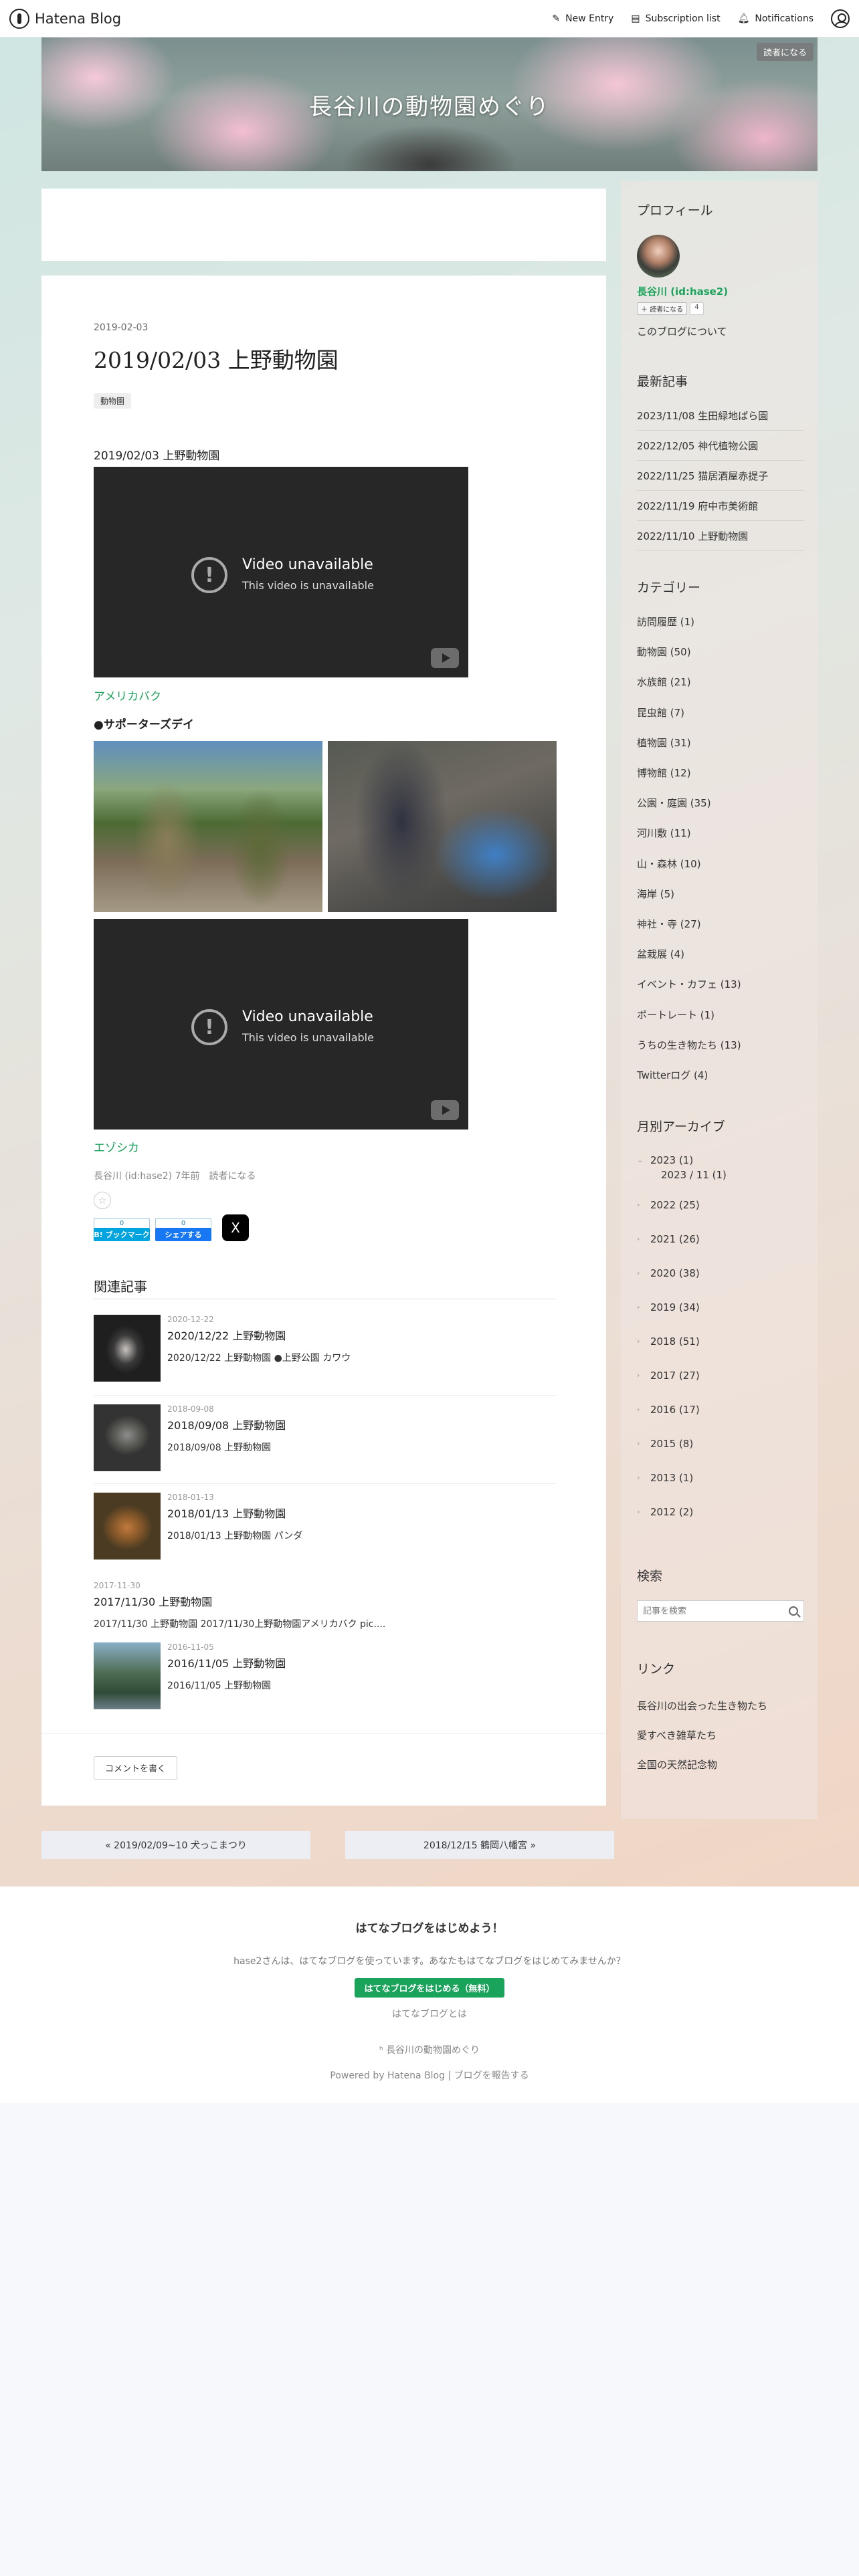 The width and height of the screenshot is (859, 2576). Describe the element at coordinates (429, 104) in the screenshot. I see `blog-title: 長谷川の動物園めぐり` at that location.